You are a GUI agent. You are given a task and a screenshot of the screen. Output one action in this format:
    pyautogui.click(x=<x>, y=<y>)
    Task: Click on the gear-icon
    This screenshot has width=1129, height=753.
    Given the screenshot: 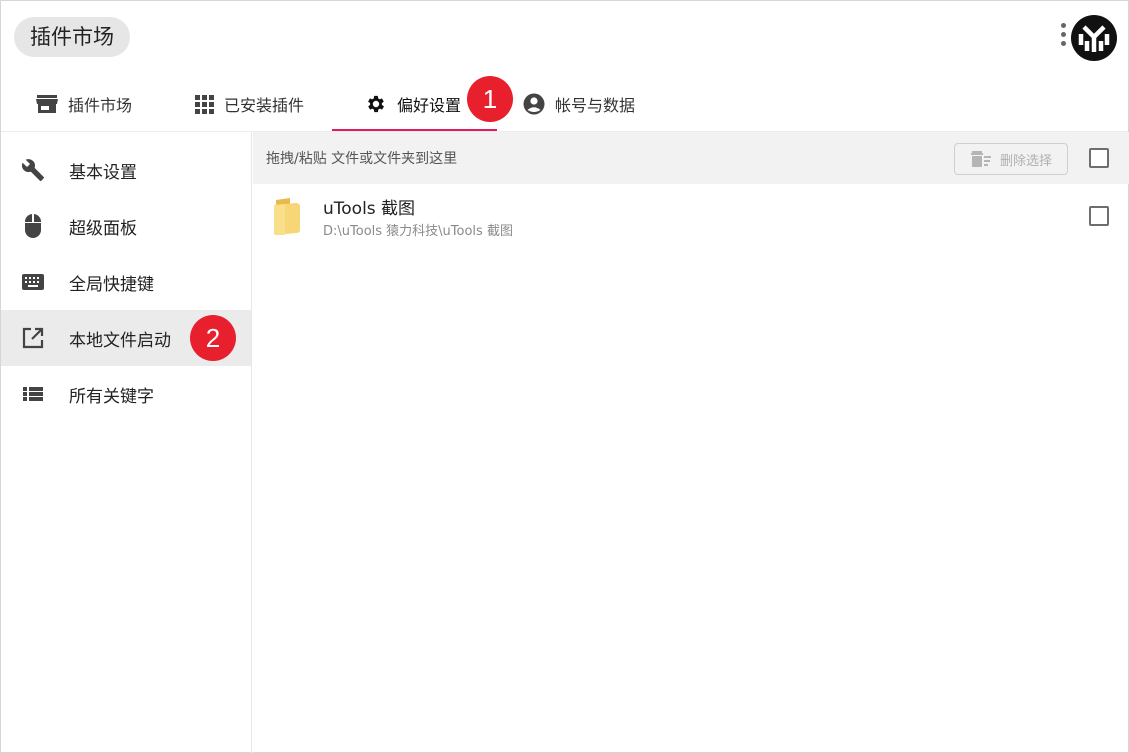 What is the action you would take?
    pyautogui.click(x=376, y=104)
    